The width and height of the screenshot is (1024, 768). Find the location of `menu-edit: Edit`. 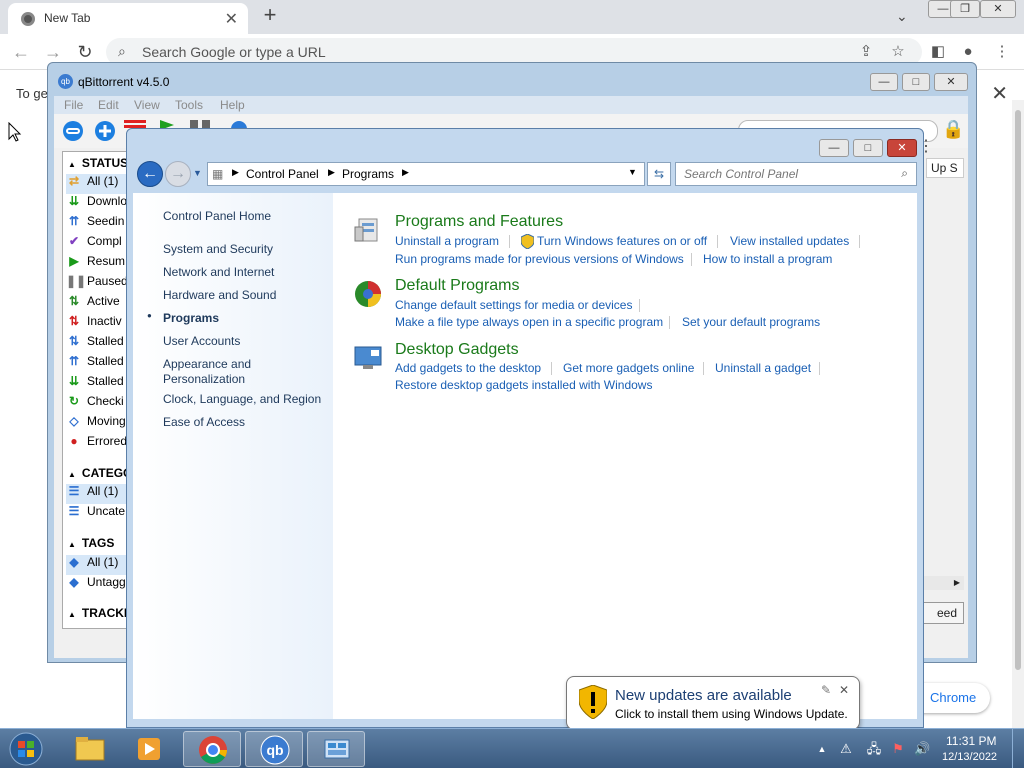

menu-edit: Edit is located at coordinates (108, 105).